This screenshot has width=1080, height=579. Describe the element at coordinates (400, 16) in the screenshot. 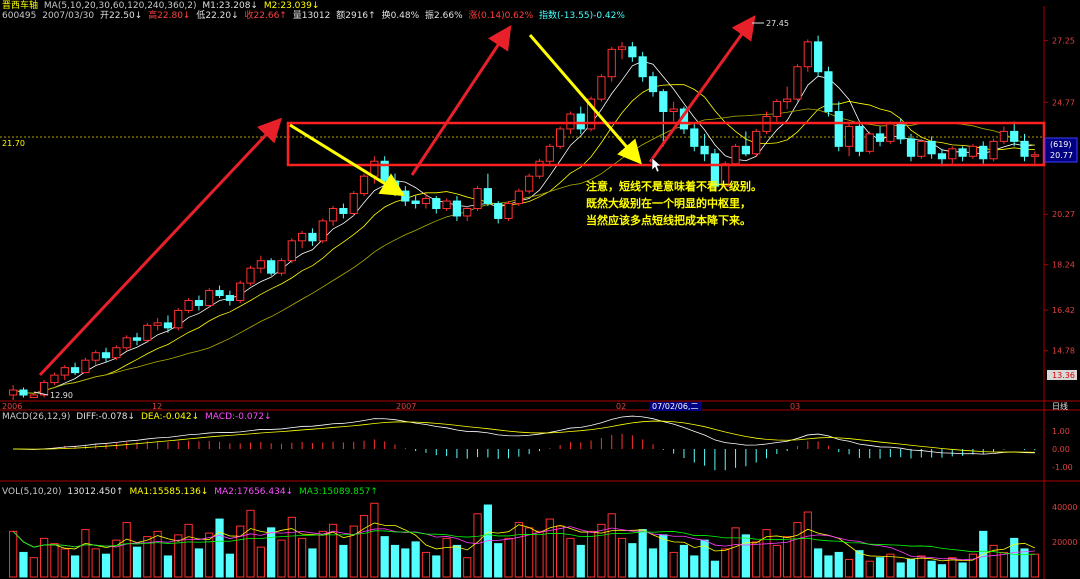

I see `turnover-value: 换0.48%` at that location.